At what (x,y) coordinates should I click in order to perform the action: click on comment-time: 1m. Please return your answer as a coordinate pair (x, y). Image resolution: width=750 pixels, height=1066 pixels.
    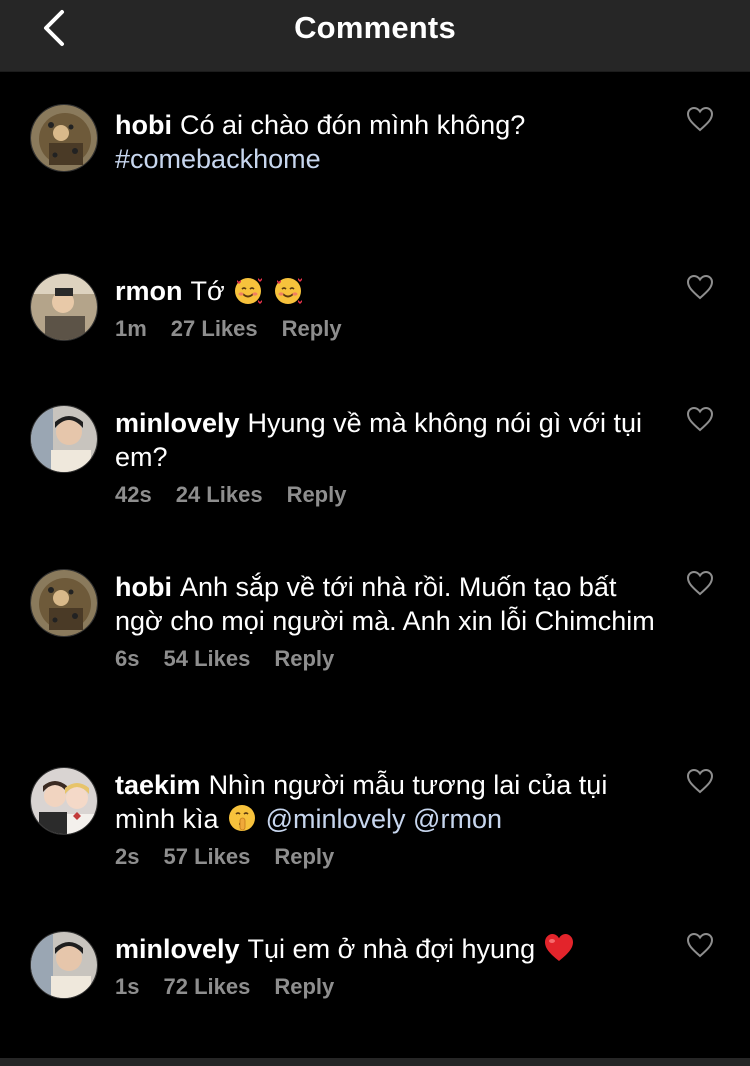
    Looking at the image, I should click on (131, 328).